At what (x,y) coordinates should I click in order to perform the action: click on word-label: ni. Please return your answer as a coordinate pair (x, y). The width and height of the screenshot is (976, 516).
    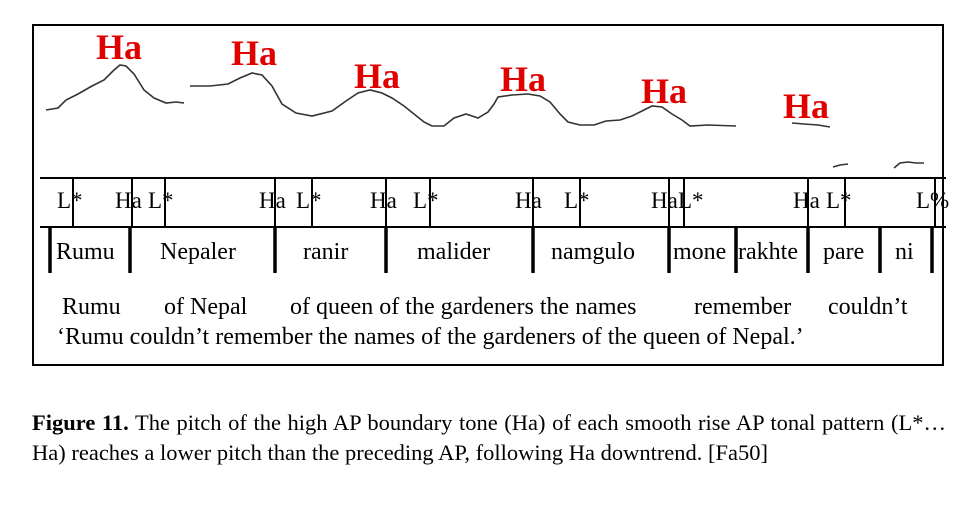
    Looking at the image, I should click on (904, 252).